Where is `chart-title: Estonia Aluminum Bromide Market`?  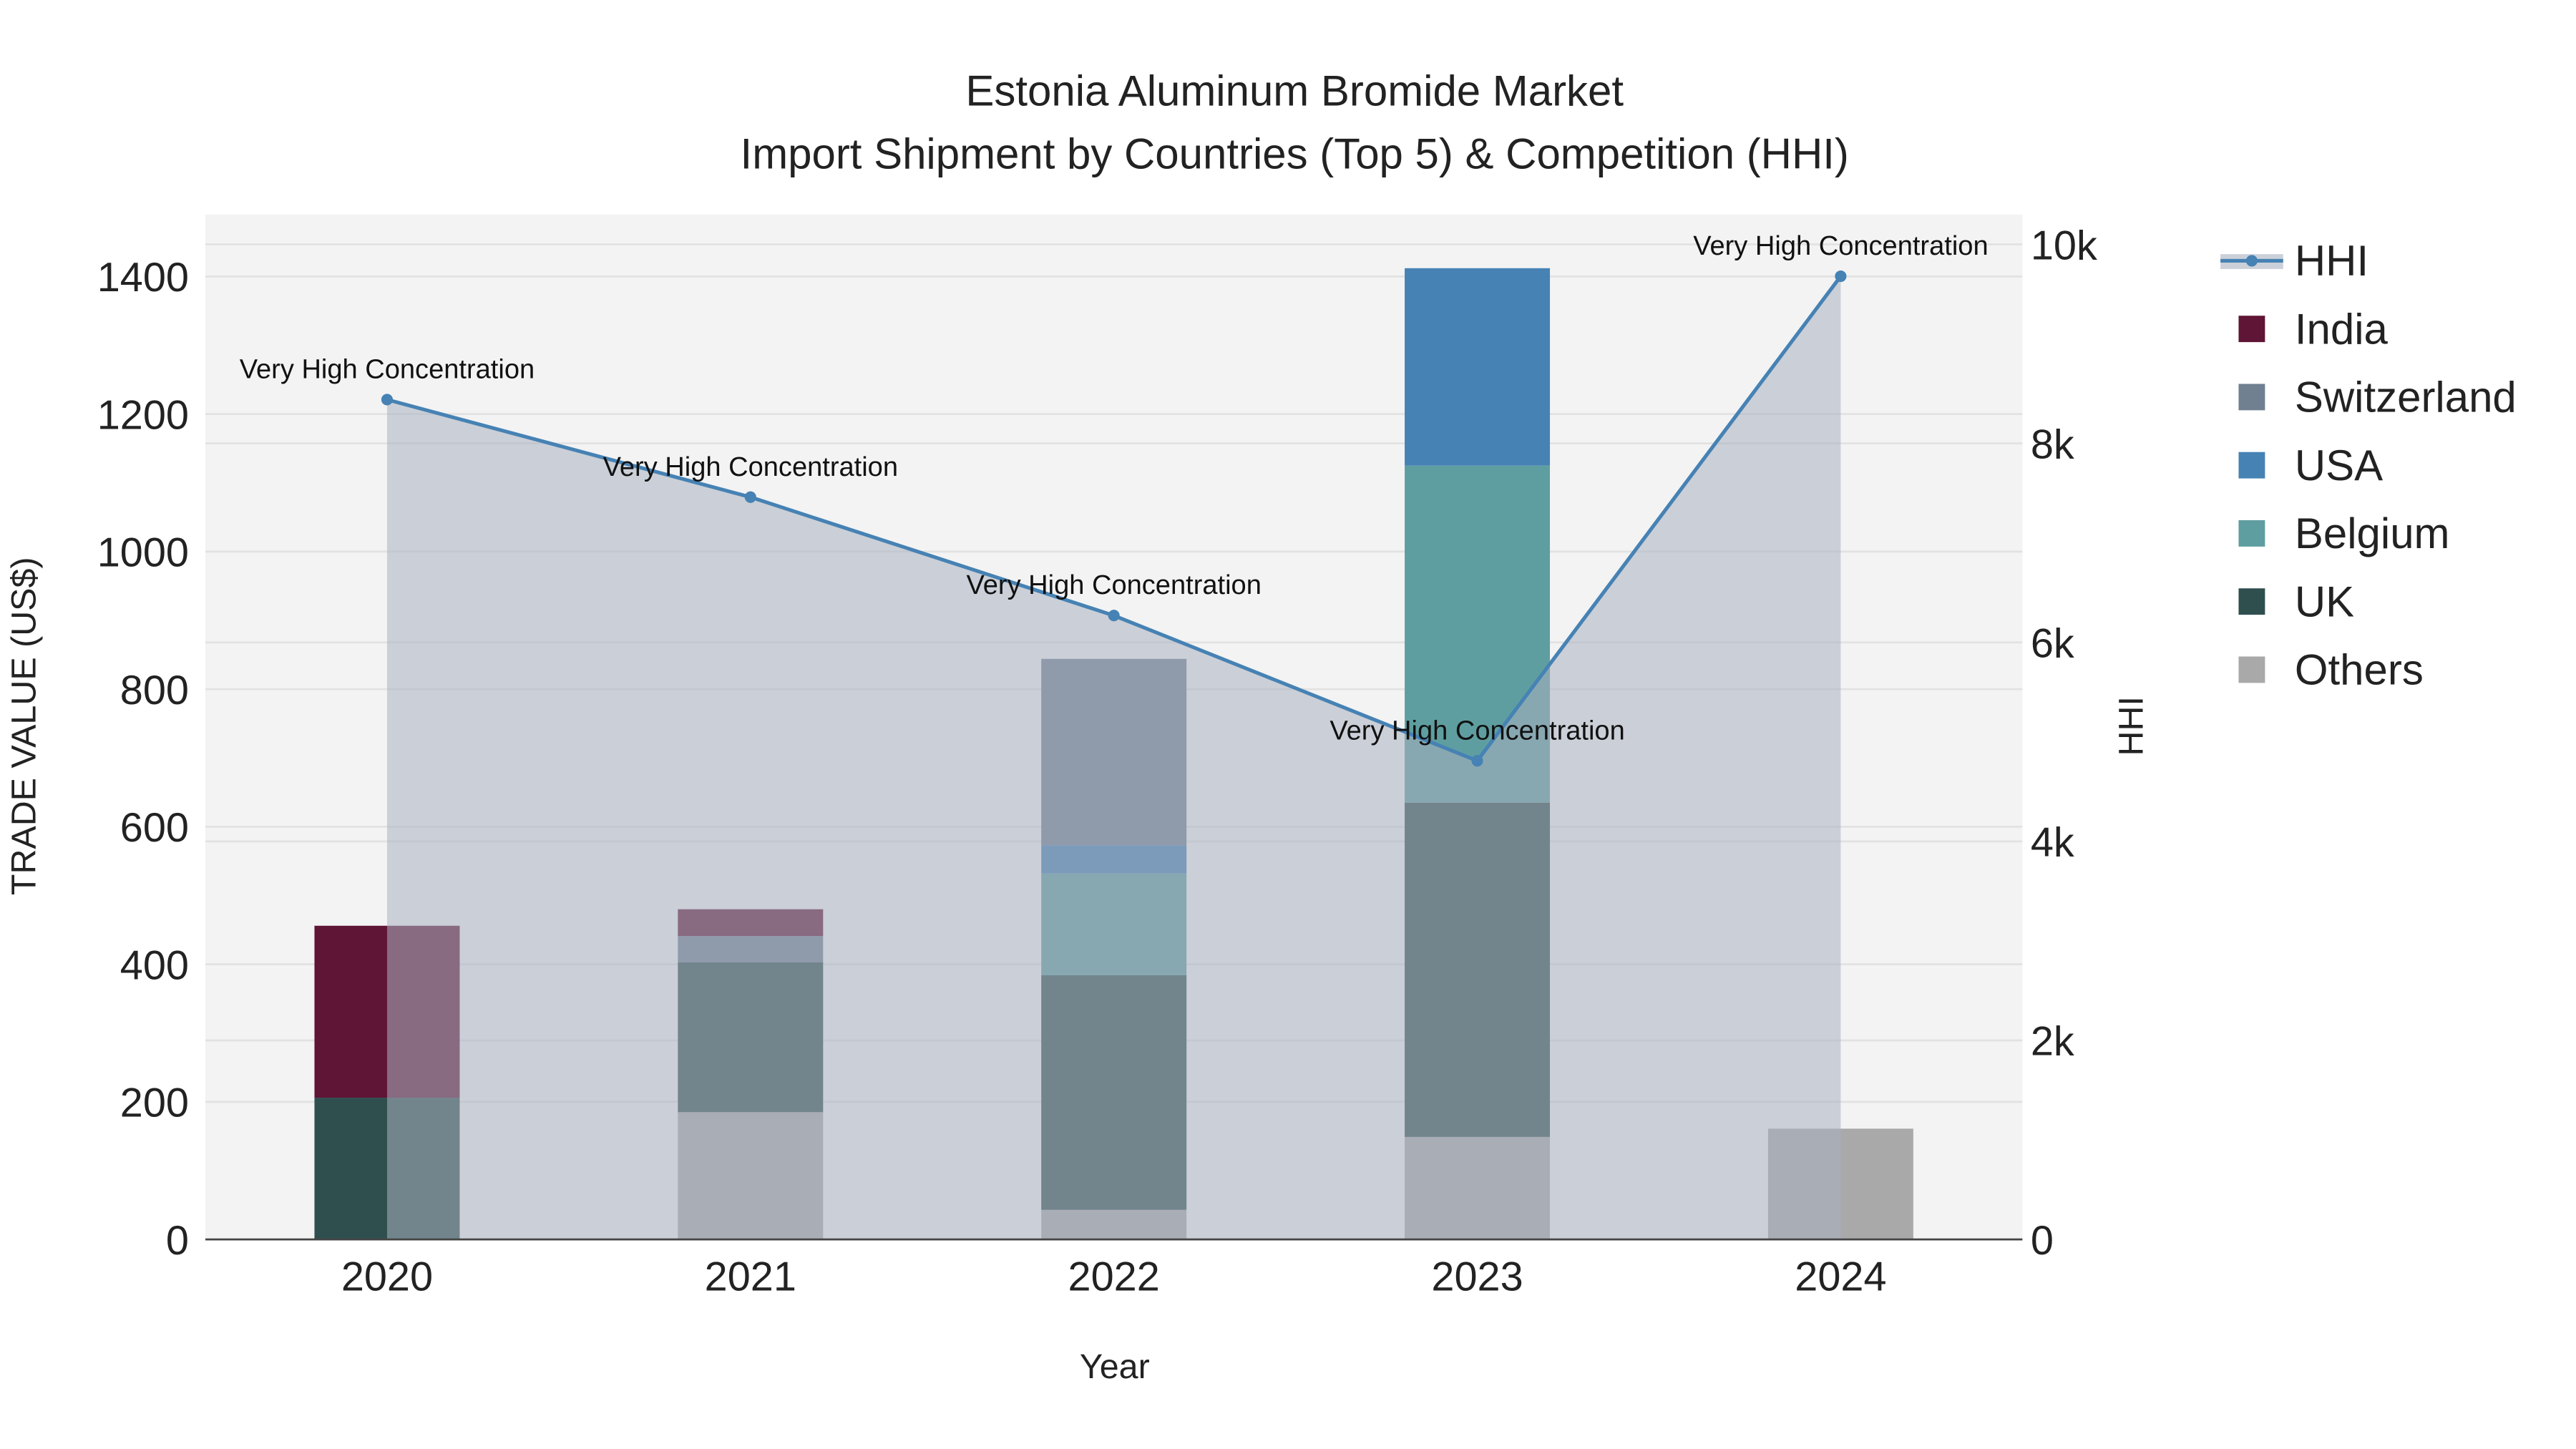 chart-title: Estonia Aluminum Bromide Market is located at coordinates (1294, 91).